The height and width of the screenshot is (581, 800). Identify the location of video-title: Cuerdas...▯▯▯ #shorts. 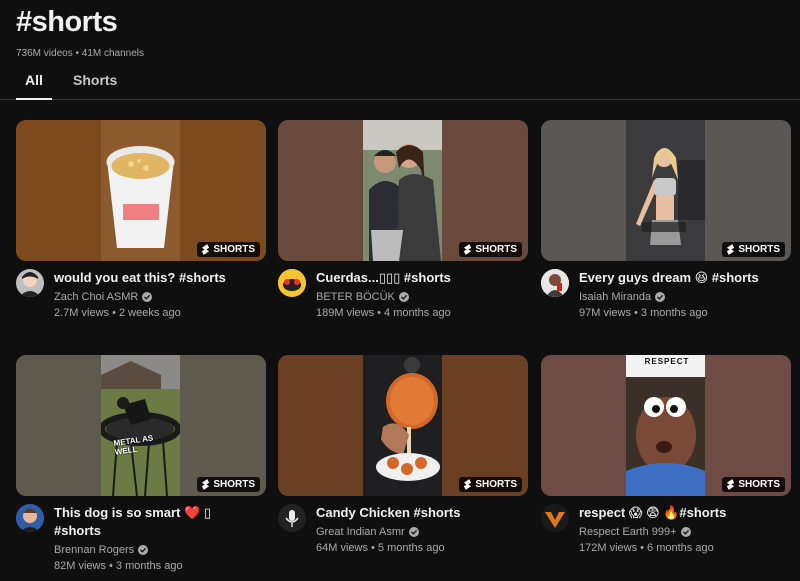
(422, 278).